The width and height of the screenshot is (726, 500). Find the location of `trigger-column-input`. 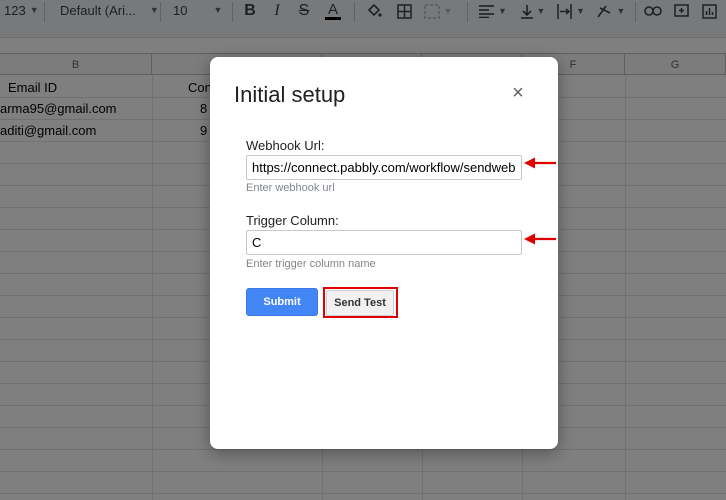

trigger-column-input is located at coordinates (384, 242).